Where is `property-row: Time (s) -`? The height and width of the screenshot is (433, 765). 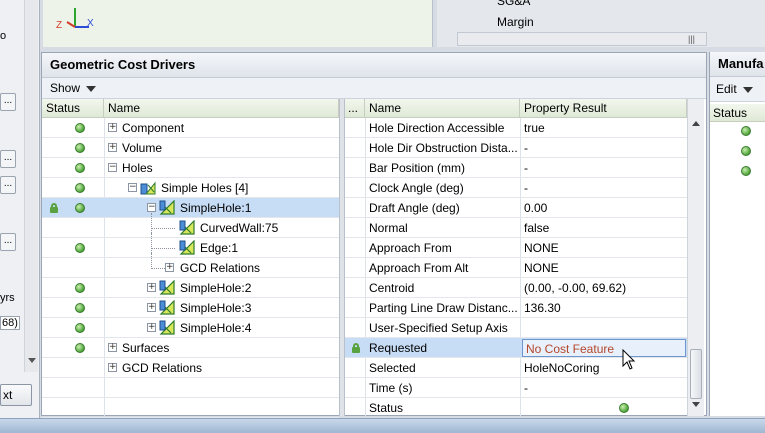 property-row: Time (s) - is located at coordinates (516, 388).